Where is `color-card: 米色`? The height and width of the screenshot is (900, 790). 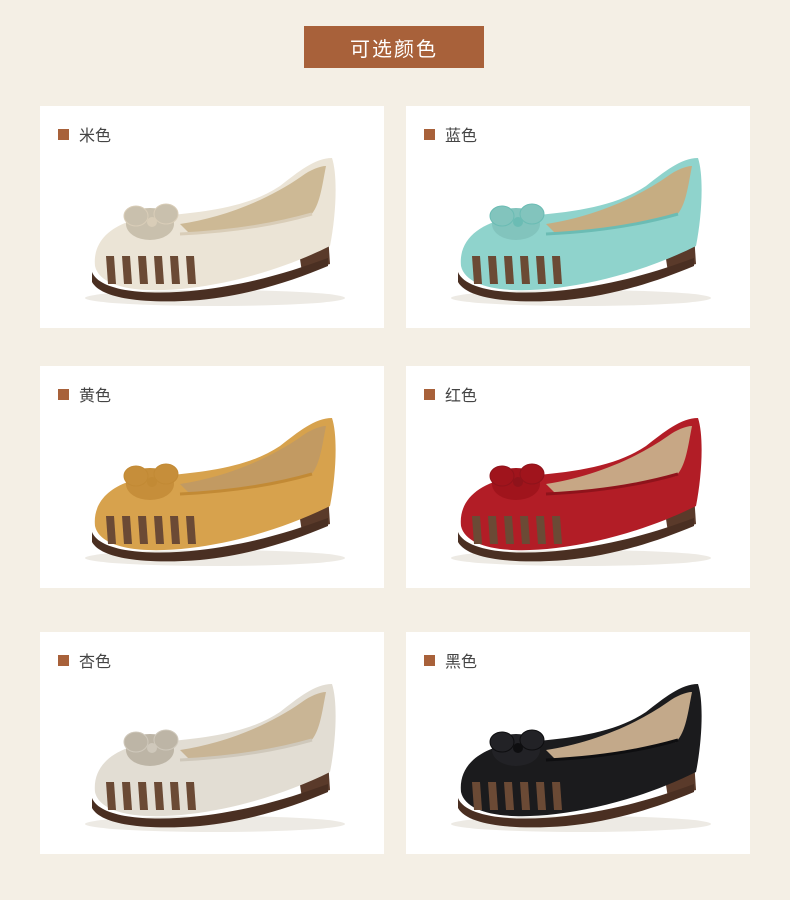 color-card: 米色 is located at coordinates (212, 217).